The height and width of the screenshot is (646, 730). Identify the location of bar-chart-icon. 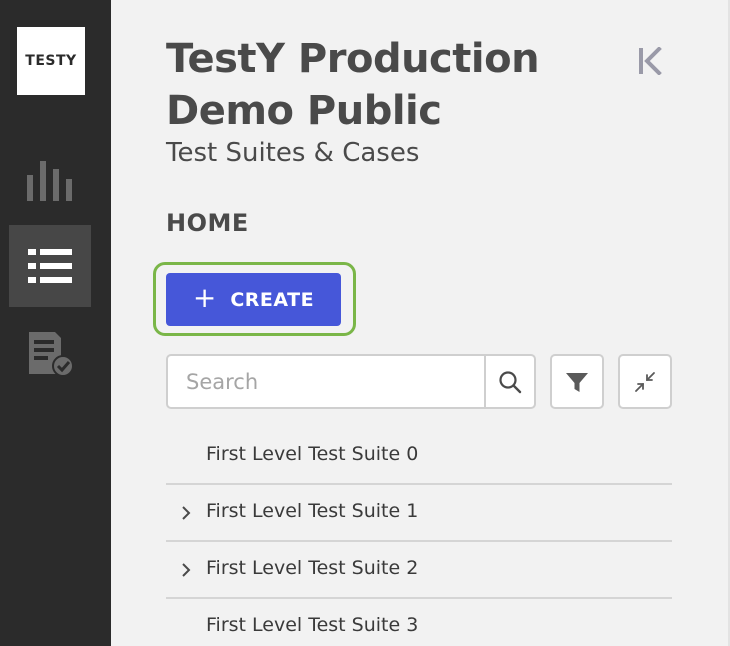
(49, 181).